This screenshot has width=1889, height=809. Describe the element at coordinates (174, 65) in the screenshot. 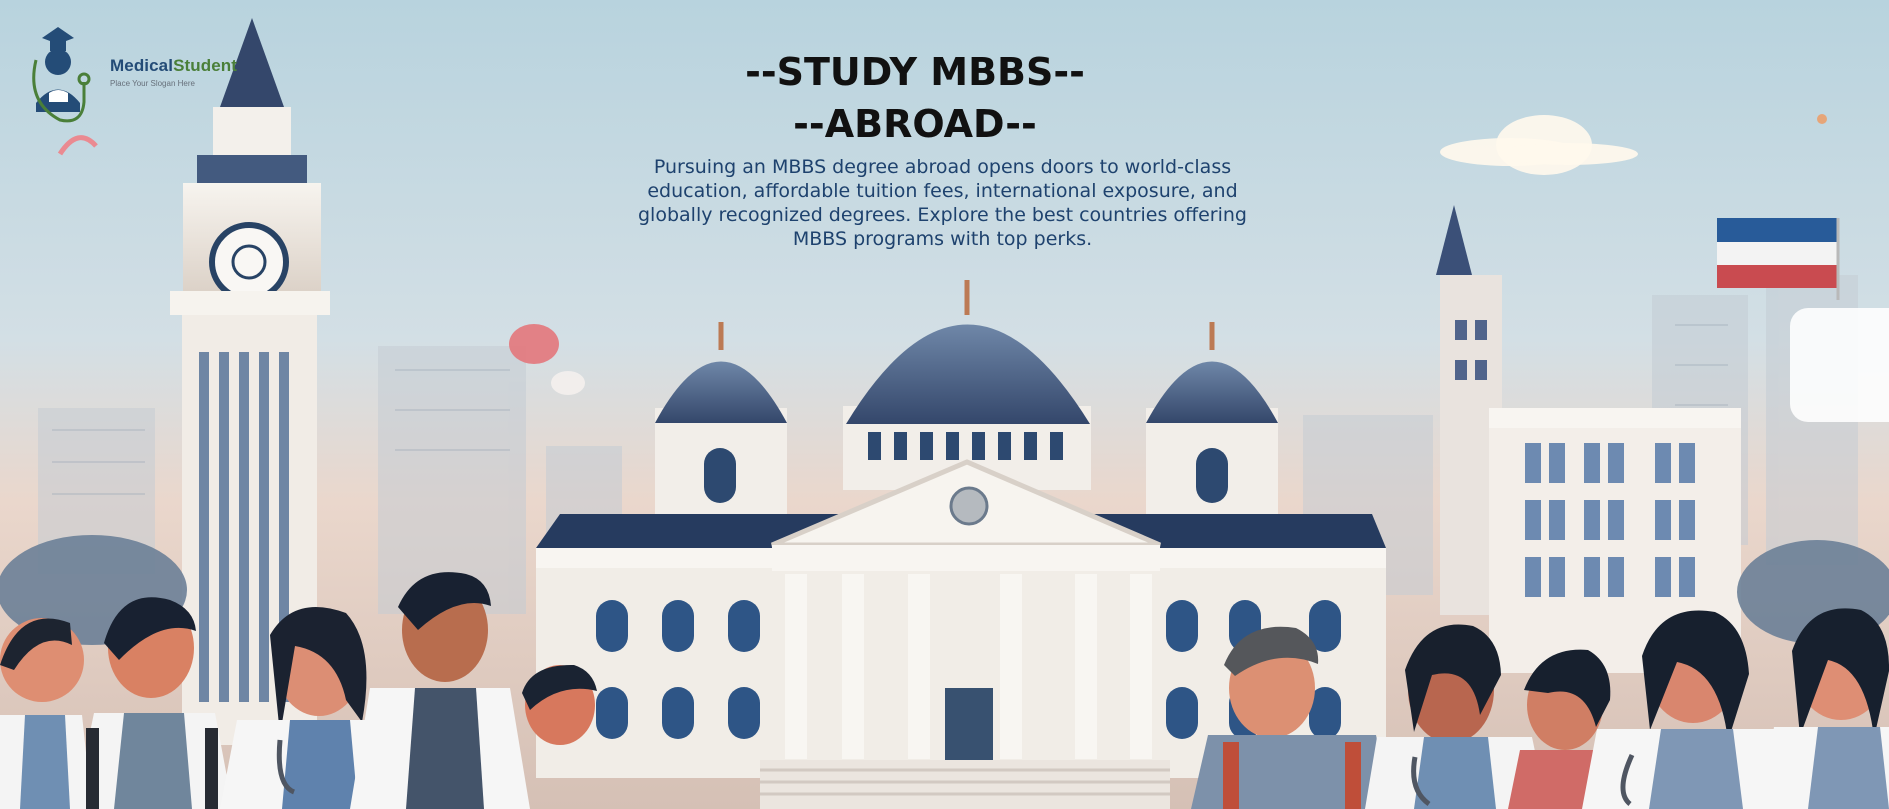

I see `brand-name: MedicalStudent` at that location.